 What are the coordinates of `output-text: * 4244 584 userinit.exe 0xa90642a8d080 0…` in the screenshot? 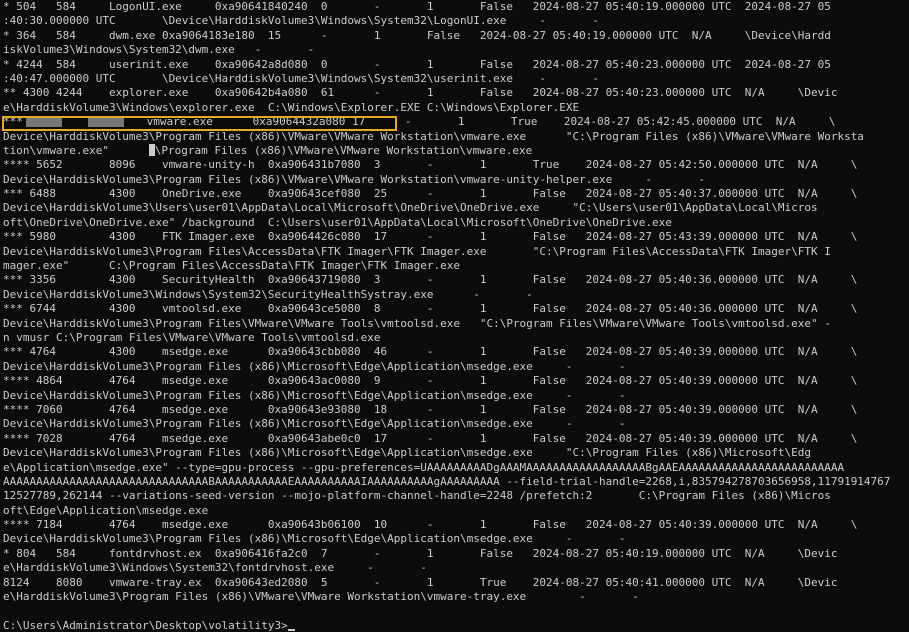 It's located at (417, 64).